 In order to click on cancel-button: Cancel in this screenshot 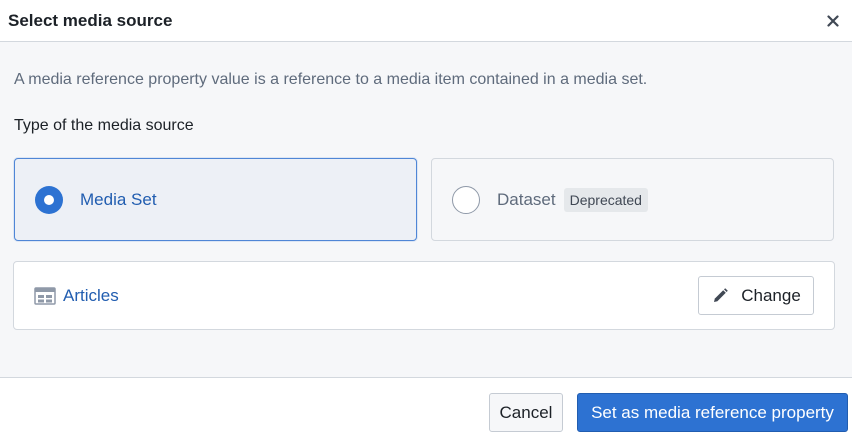, I will do `click(526, 412)`.